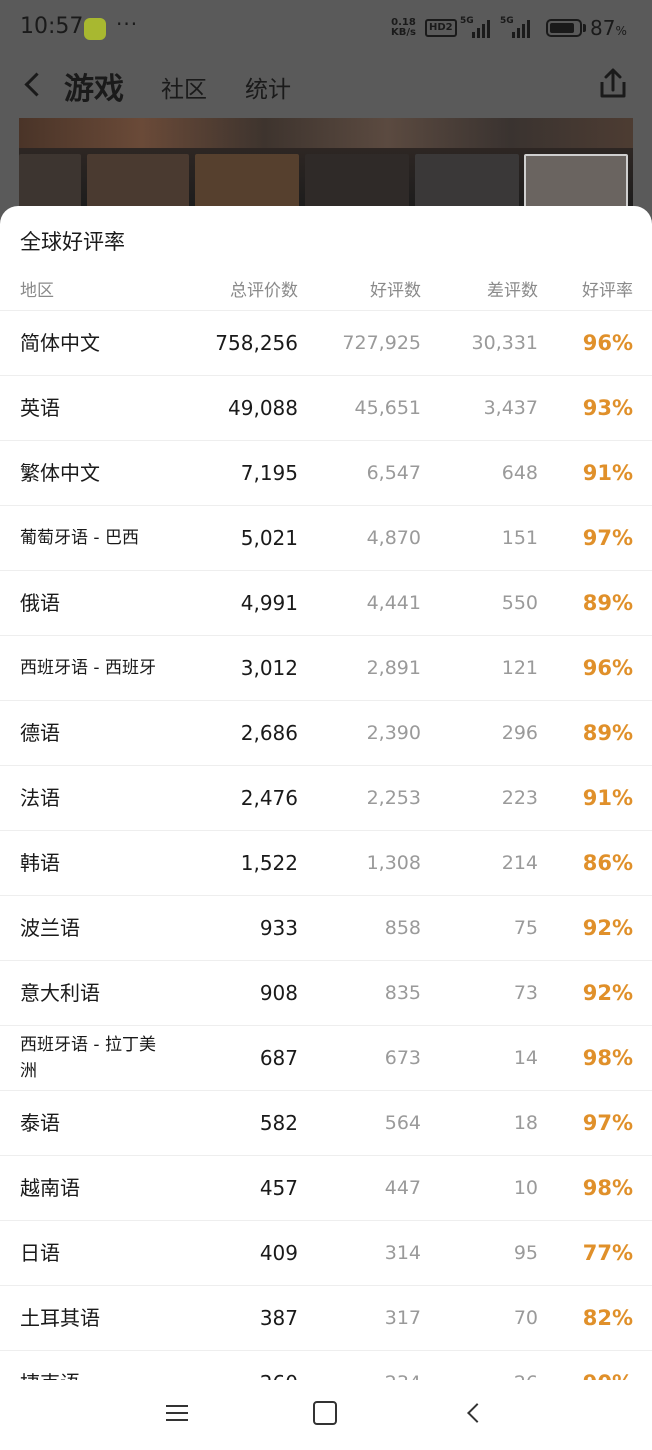  Describe the element at coordinates (326, 85) in the screenshot. I see `app-header: 游戏 社区 统计` at that location.